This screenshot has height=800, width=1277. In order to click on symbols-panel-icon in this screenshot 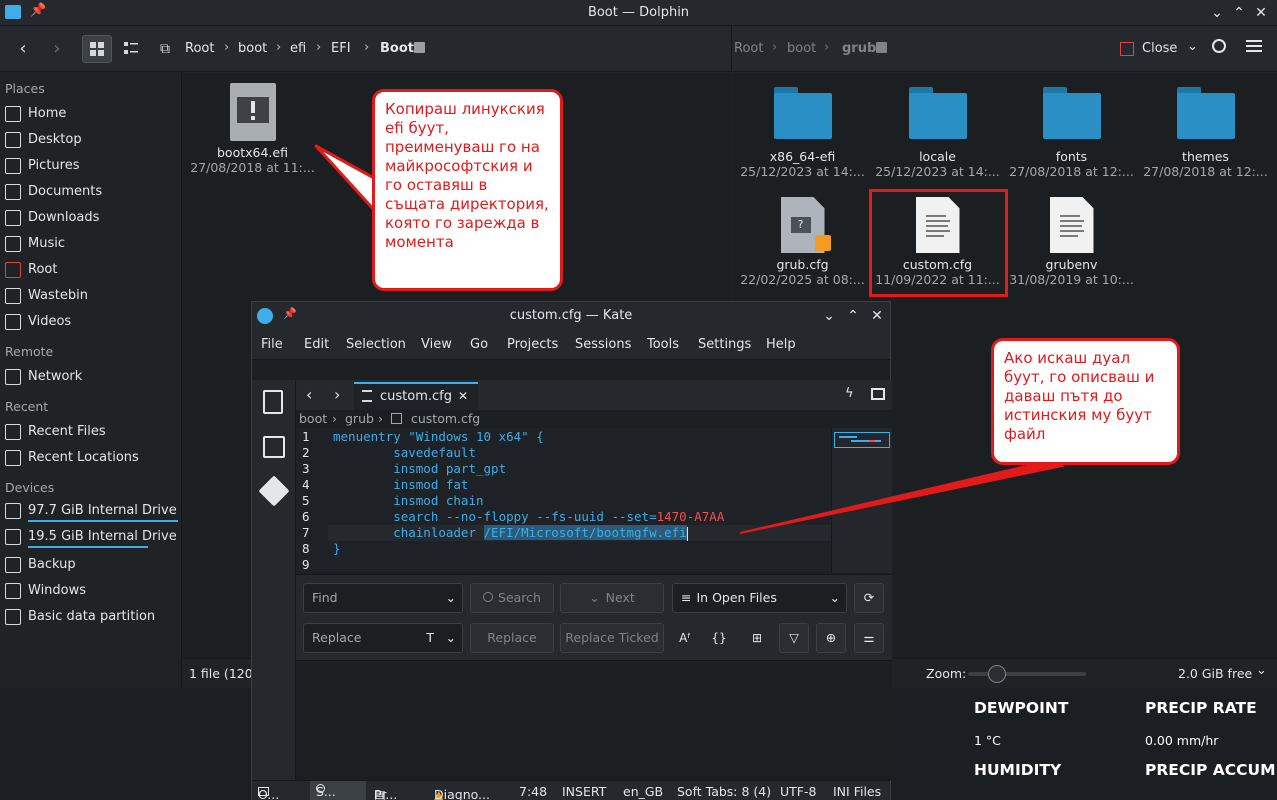, I will do `click(274, 447)`.